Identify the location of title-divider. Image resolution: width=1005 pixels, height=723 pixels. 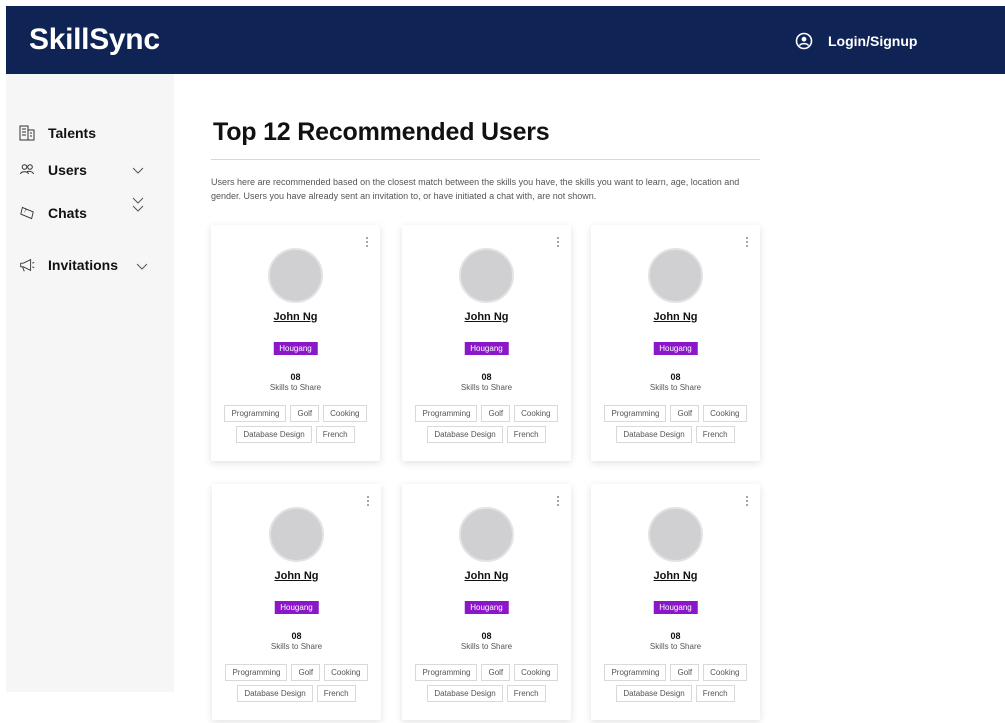
(485, 159).